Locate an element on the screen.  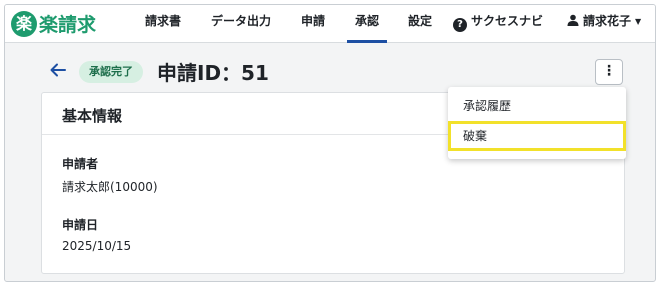
success-navi-label: サクセスナビ is located at coordinates (507, 21).